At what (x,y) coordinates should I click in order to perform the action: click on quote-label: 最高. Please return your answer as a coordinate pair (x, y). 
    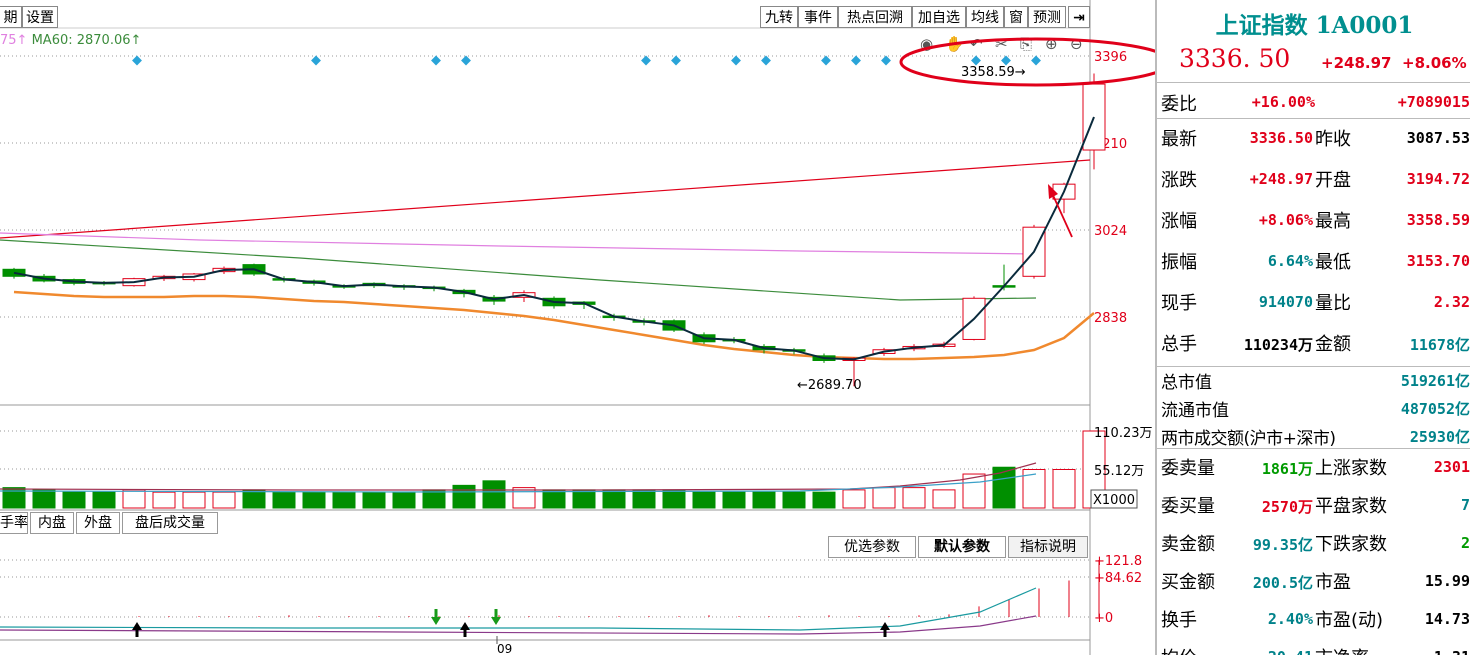
    Looking at the image, I should click on (1333, 221).